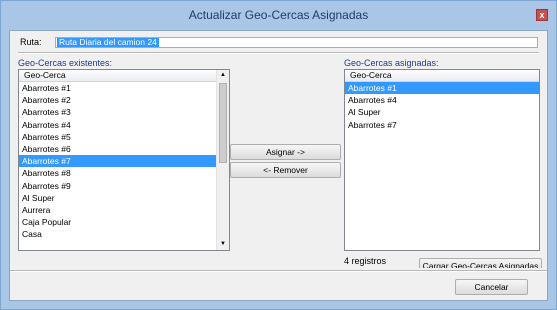  I want to click on existentes-scrollbar: ▲ ▼, so click(222, 160).